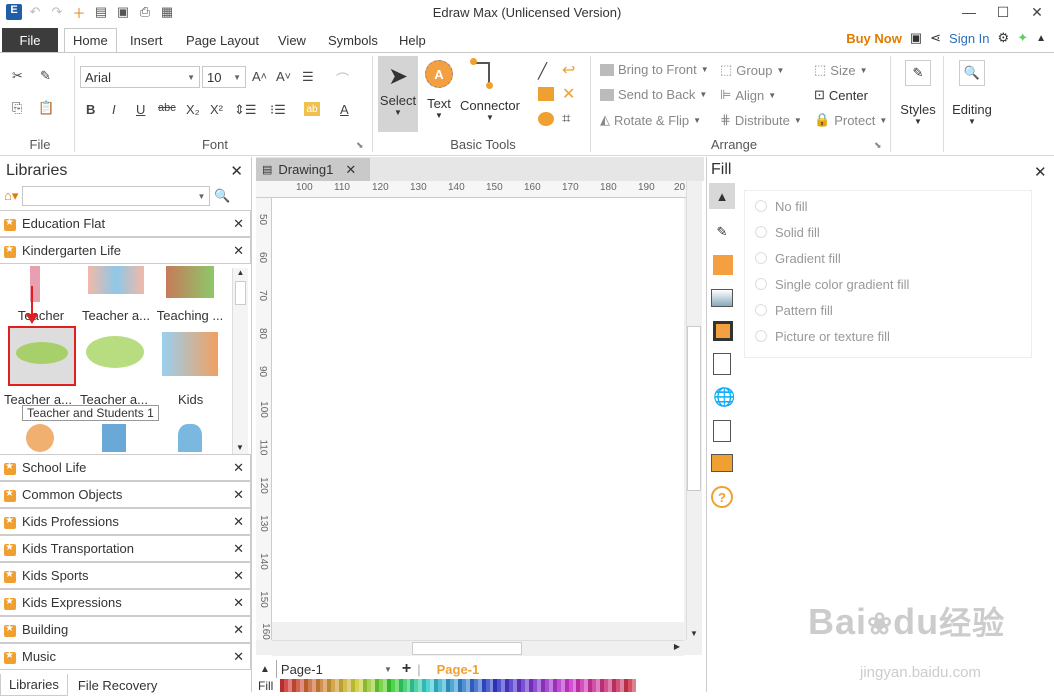 This screenshot has width=1054, height=696. I want to click on bring-to-front-button: Bring to Front ▼, so click(654, 69).